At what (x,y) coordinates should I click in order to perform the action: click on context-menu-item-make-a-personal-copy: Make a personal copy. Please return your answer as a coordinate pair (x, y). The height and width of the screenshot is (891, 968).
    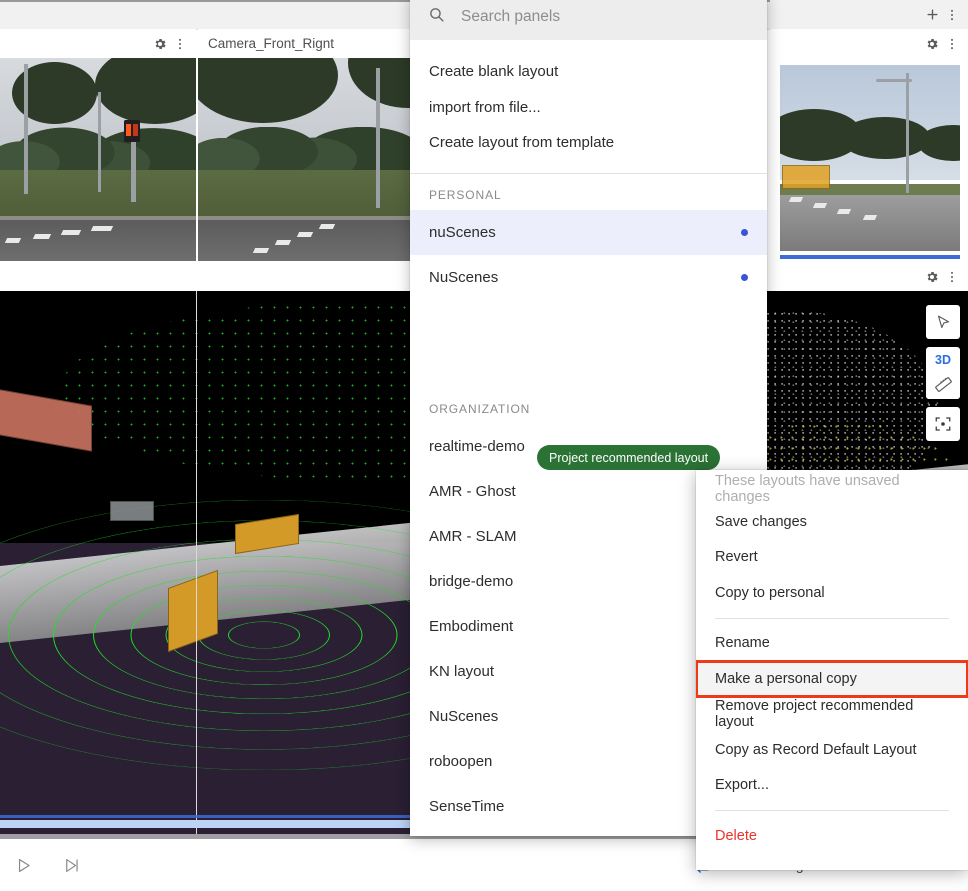
    Looking at the image, I should click on (832, 679).